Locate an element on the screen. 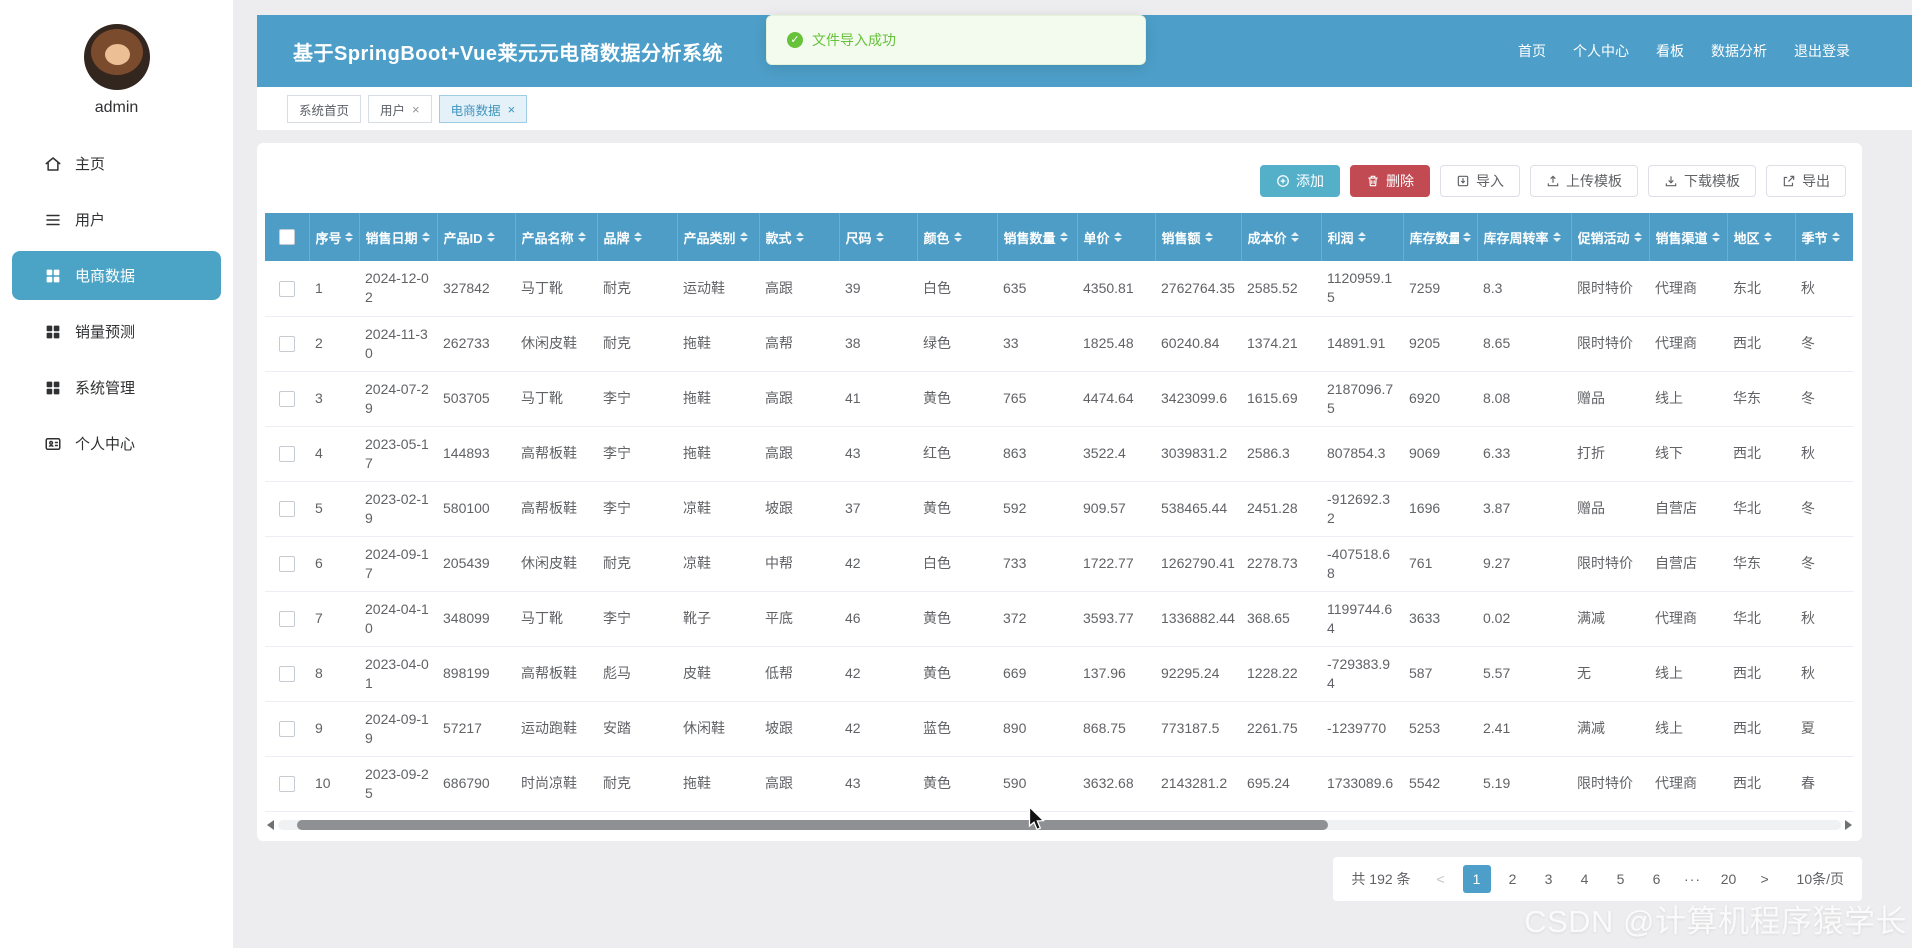 The image size is (1912, 948). upload-icon is located at coordinates (1553, 181).